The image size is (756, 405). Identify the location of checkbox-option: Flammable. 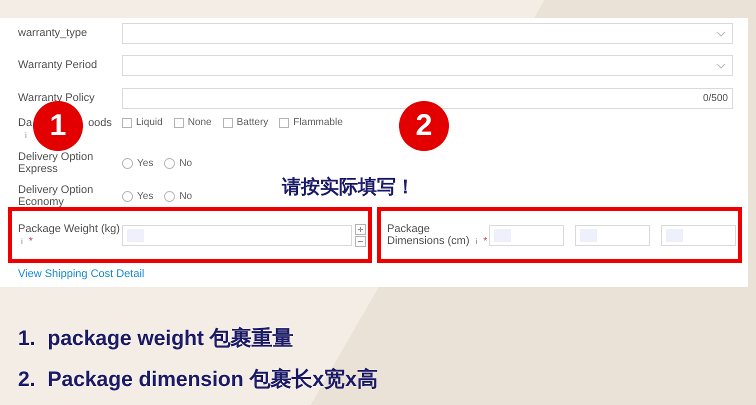
(311, 122).